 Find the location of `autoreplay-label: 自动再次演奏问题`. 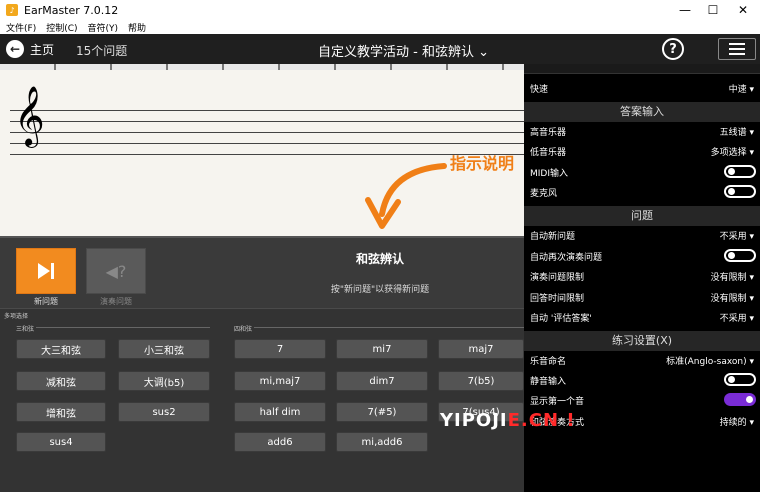

autoreplay-label: 自动再次演奏问题 is located at coordinates (566, 258).